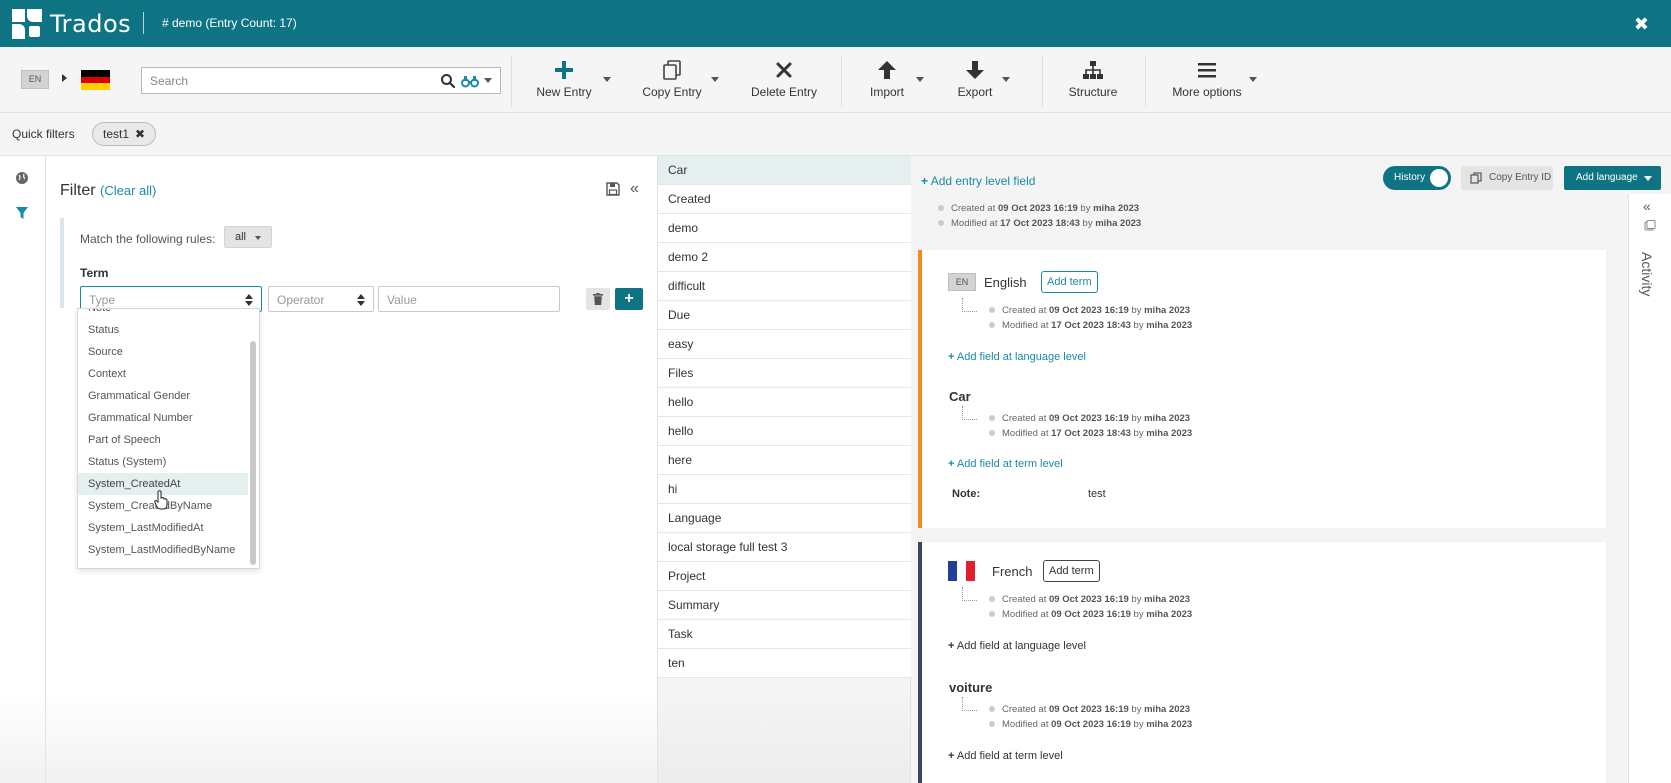 This screenshot has width=1671, height=783. Describe the element at coordinates (715, 79) in the screenshot. I see `copy-entry-chevron-down-icon` at that location.